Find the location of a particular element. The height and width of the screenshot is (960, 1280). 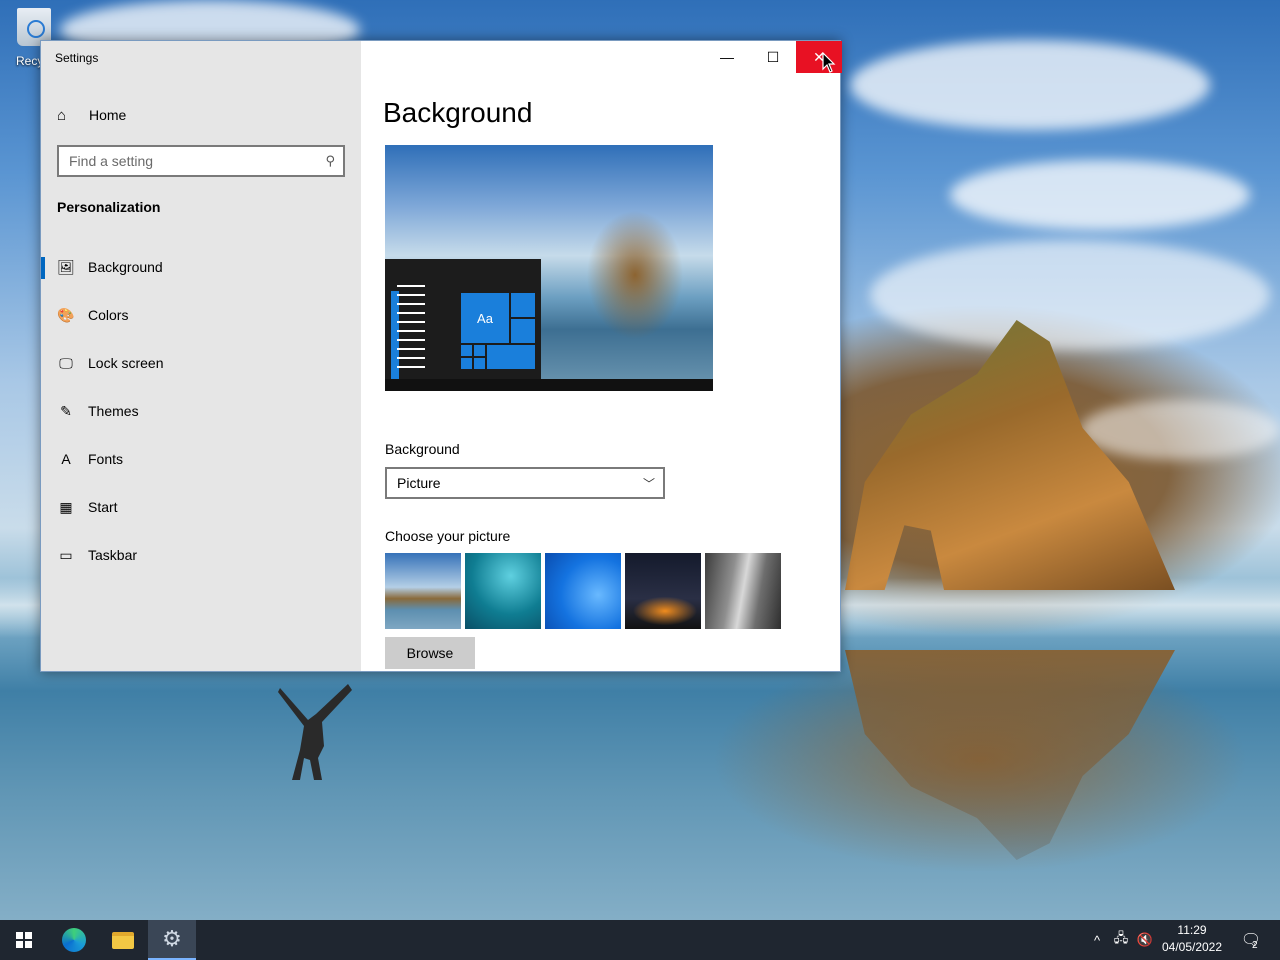

sidebar-item-label: Lock screen is located at coordinates (126, 363).